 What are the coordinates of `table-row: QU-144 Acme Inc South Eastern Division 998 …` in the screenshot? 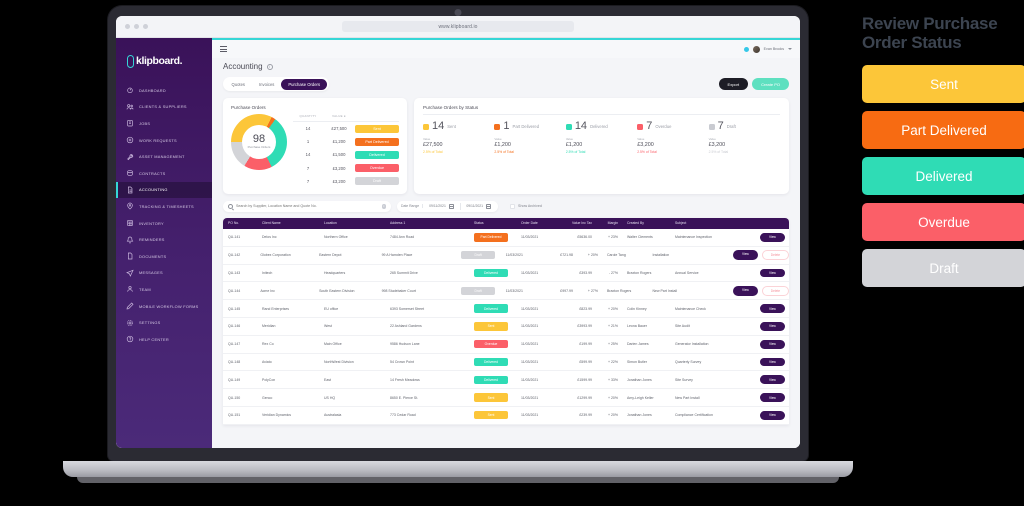 It's located at (506, 291).